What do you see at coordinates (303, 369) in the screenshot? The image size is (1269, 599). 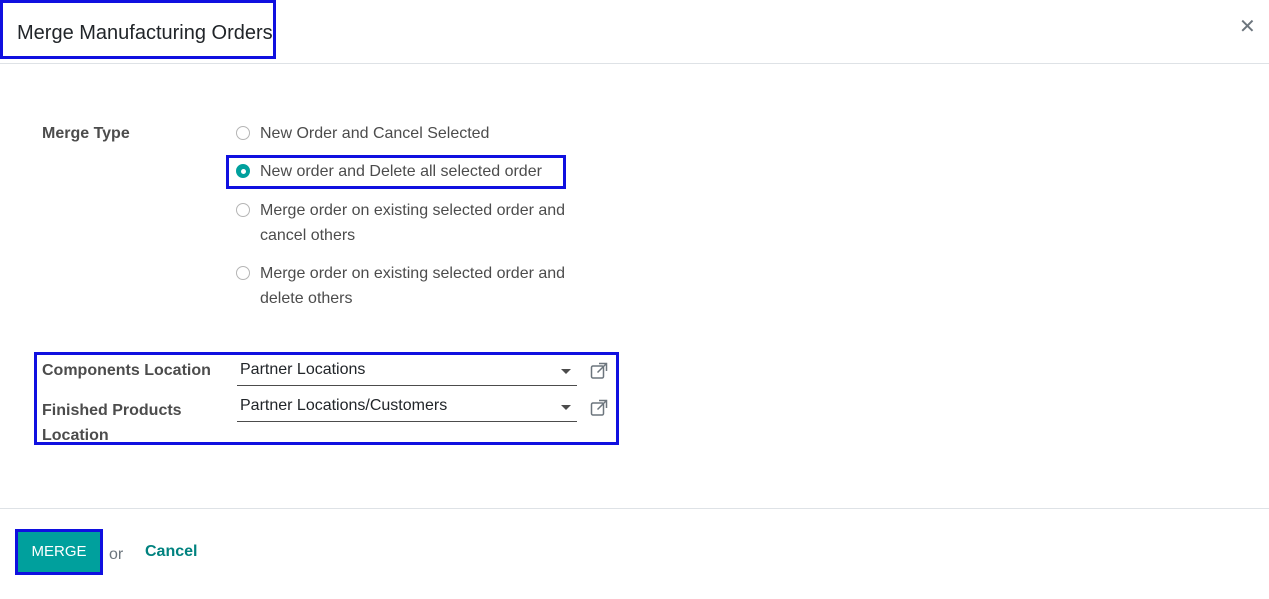 I see `components-location-value: Partner Locations` at bounding box center [303, 369].